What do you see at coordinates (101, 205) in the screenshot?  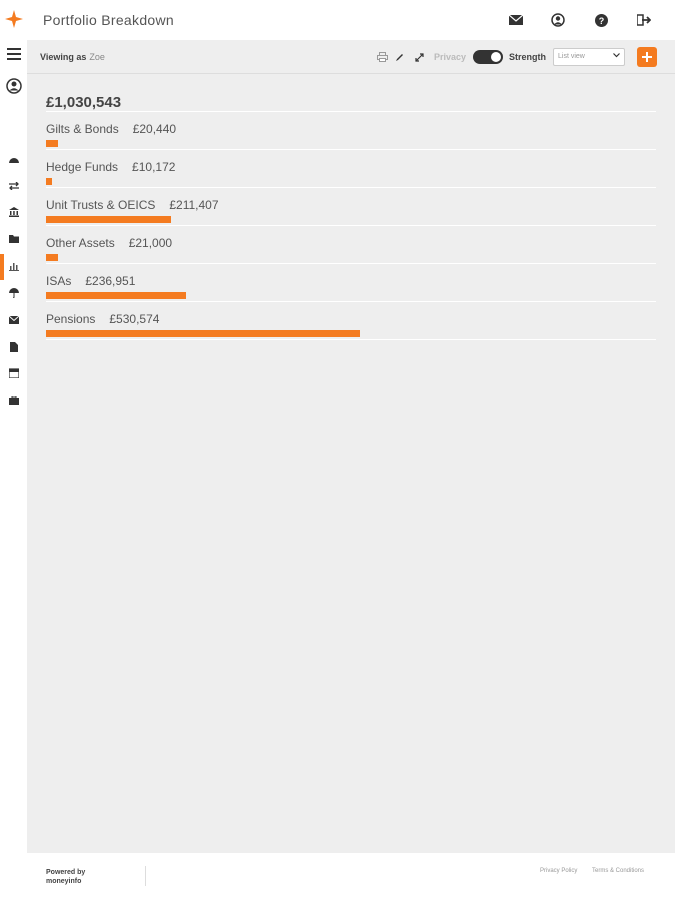 I see `item-name: Unit Trusts & OEICS` at bounding box center [101, 205].